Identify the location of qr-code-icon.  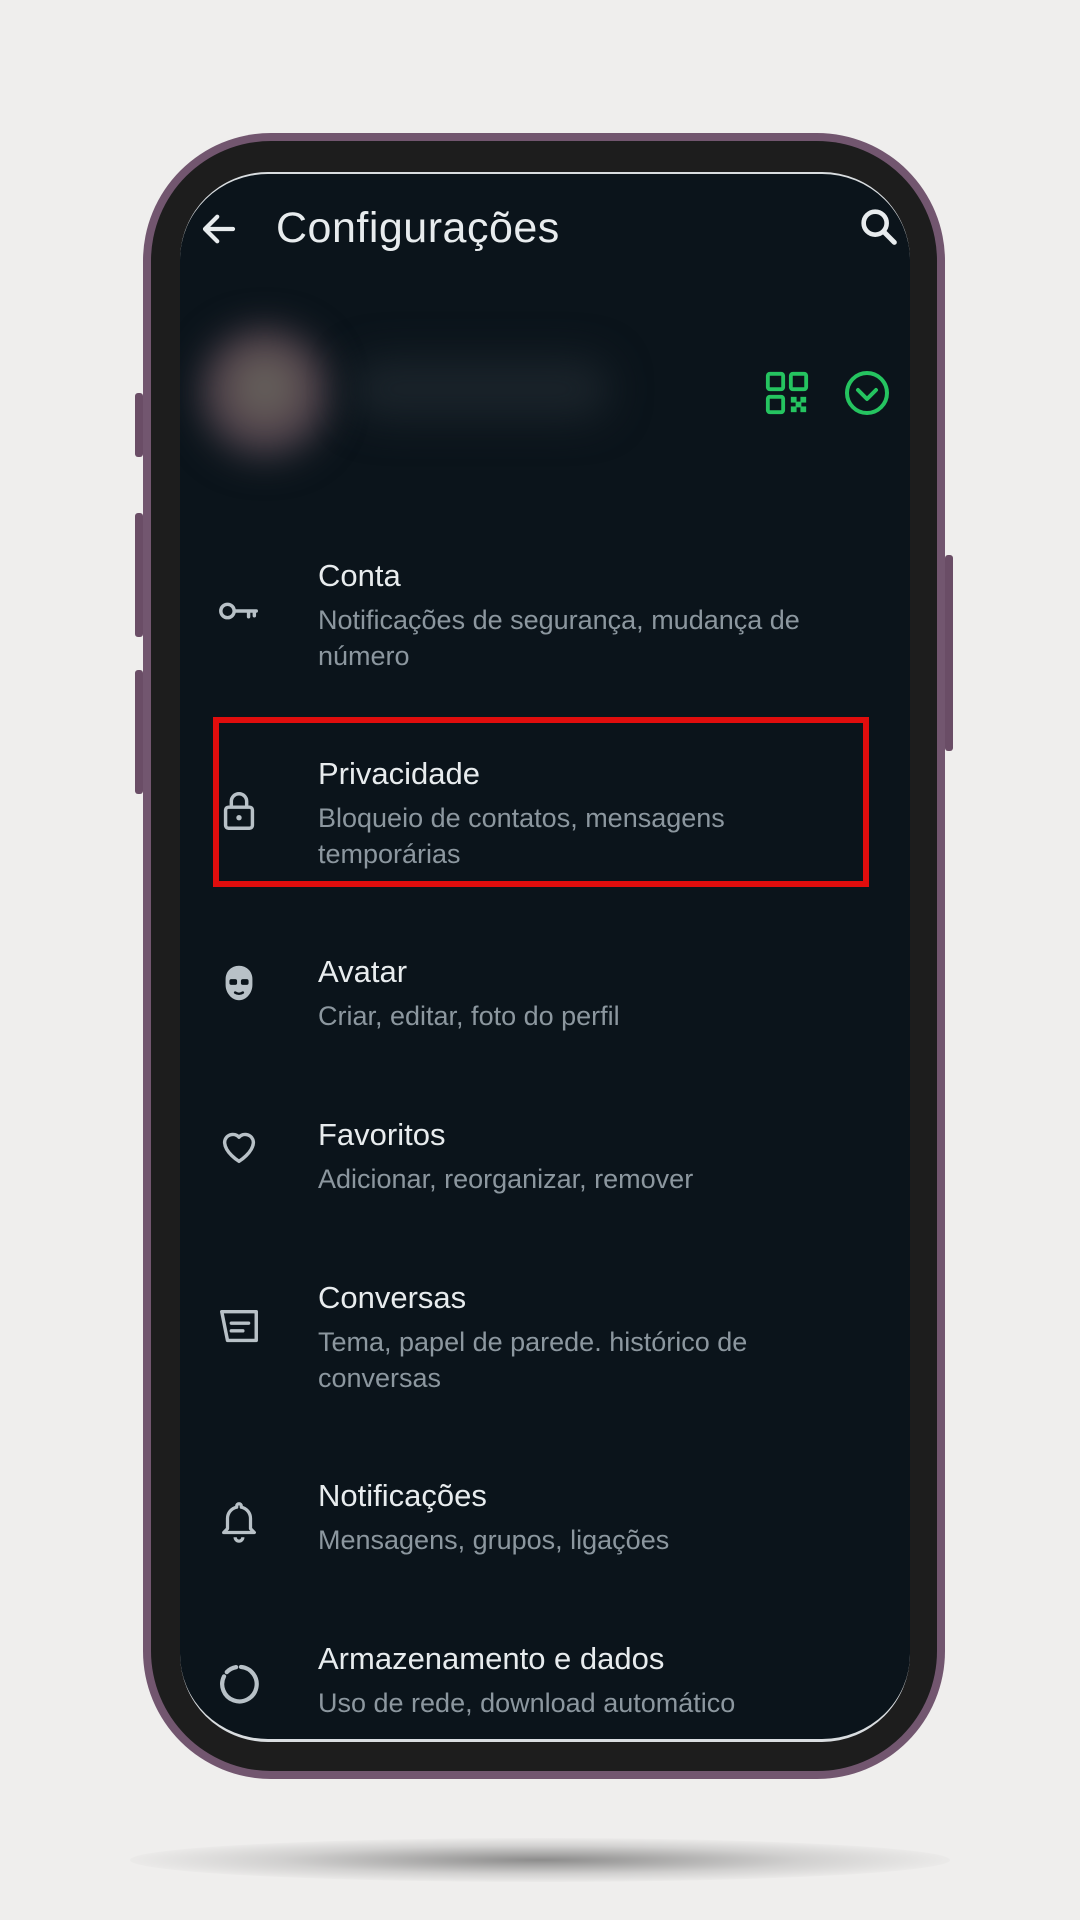
(787, 393).